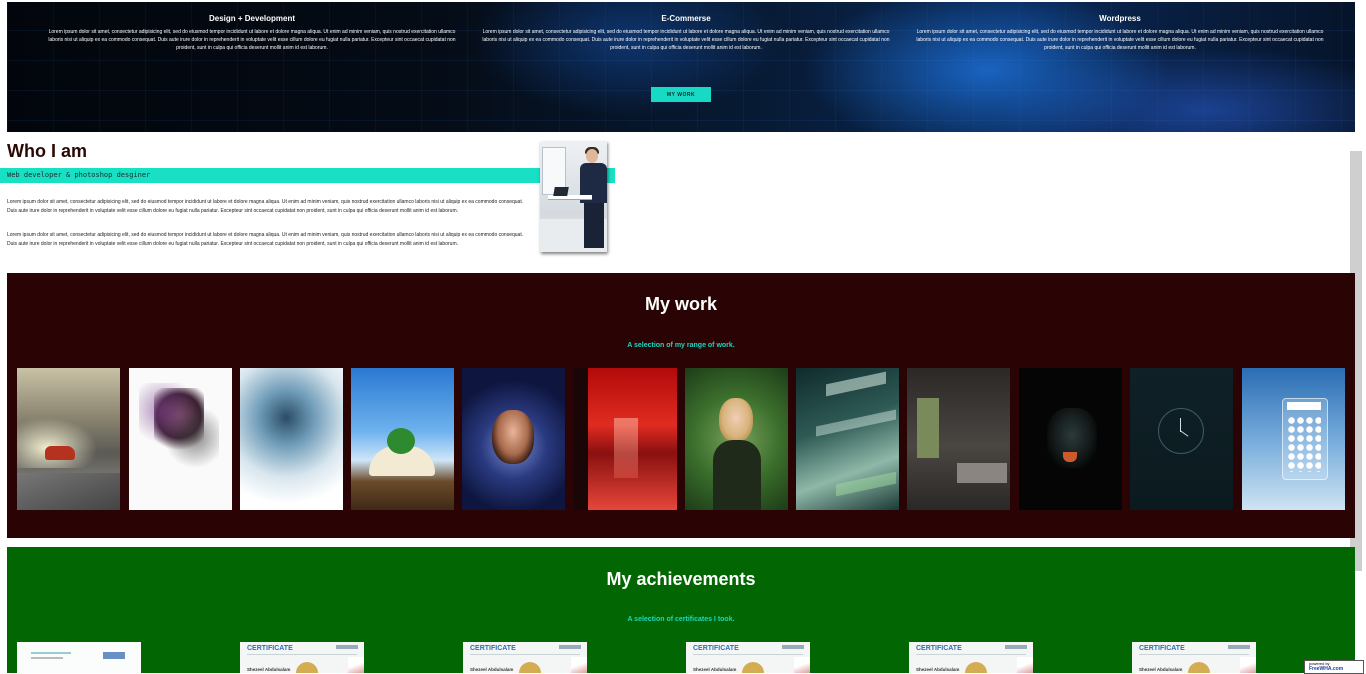  Describe the element at coordinates (681, 579) in the screenshot. I see `achievements-title: My achievements` at that location.